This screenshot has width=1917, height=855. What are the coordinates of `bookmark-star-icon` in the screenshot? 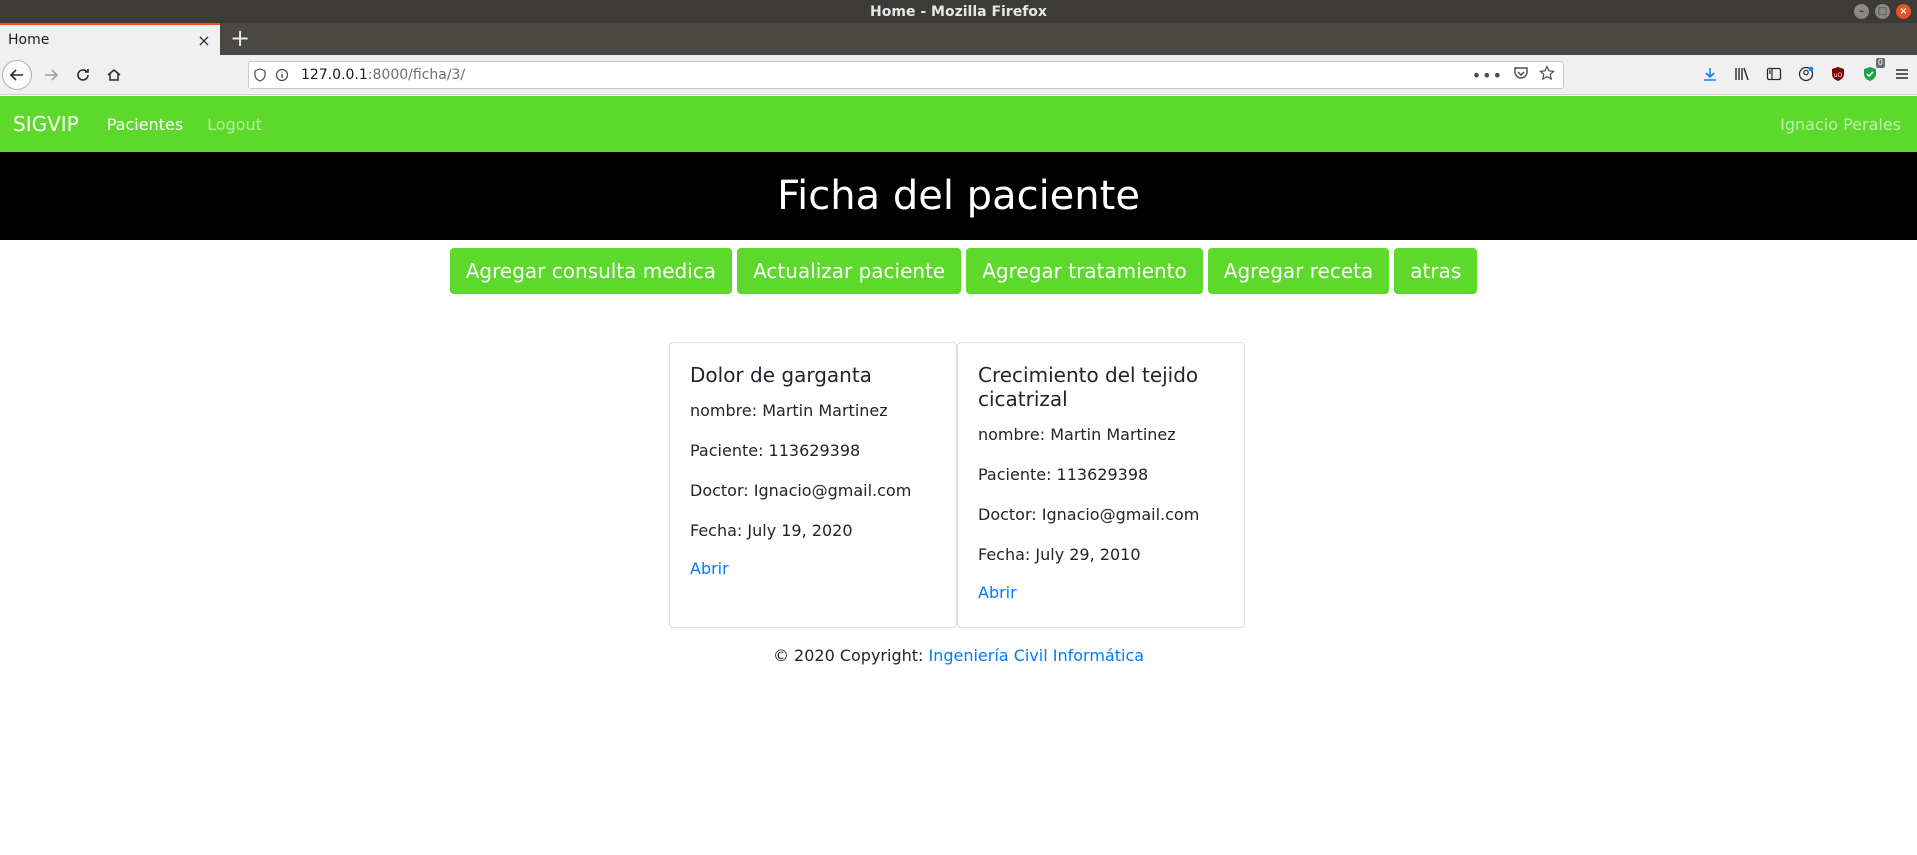 It's located at (1547, 75).